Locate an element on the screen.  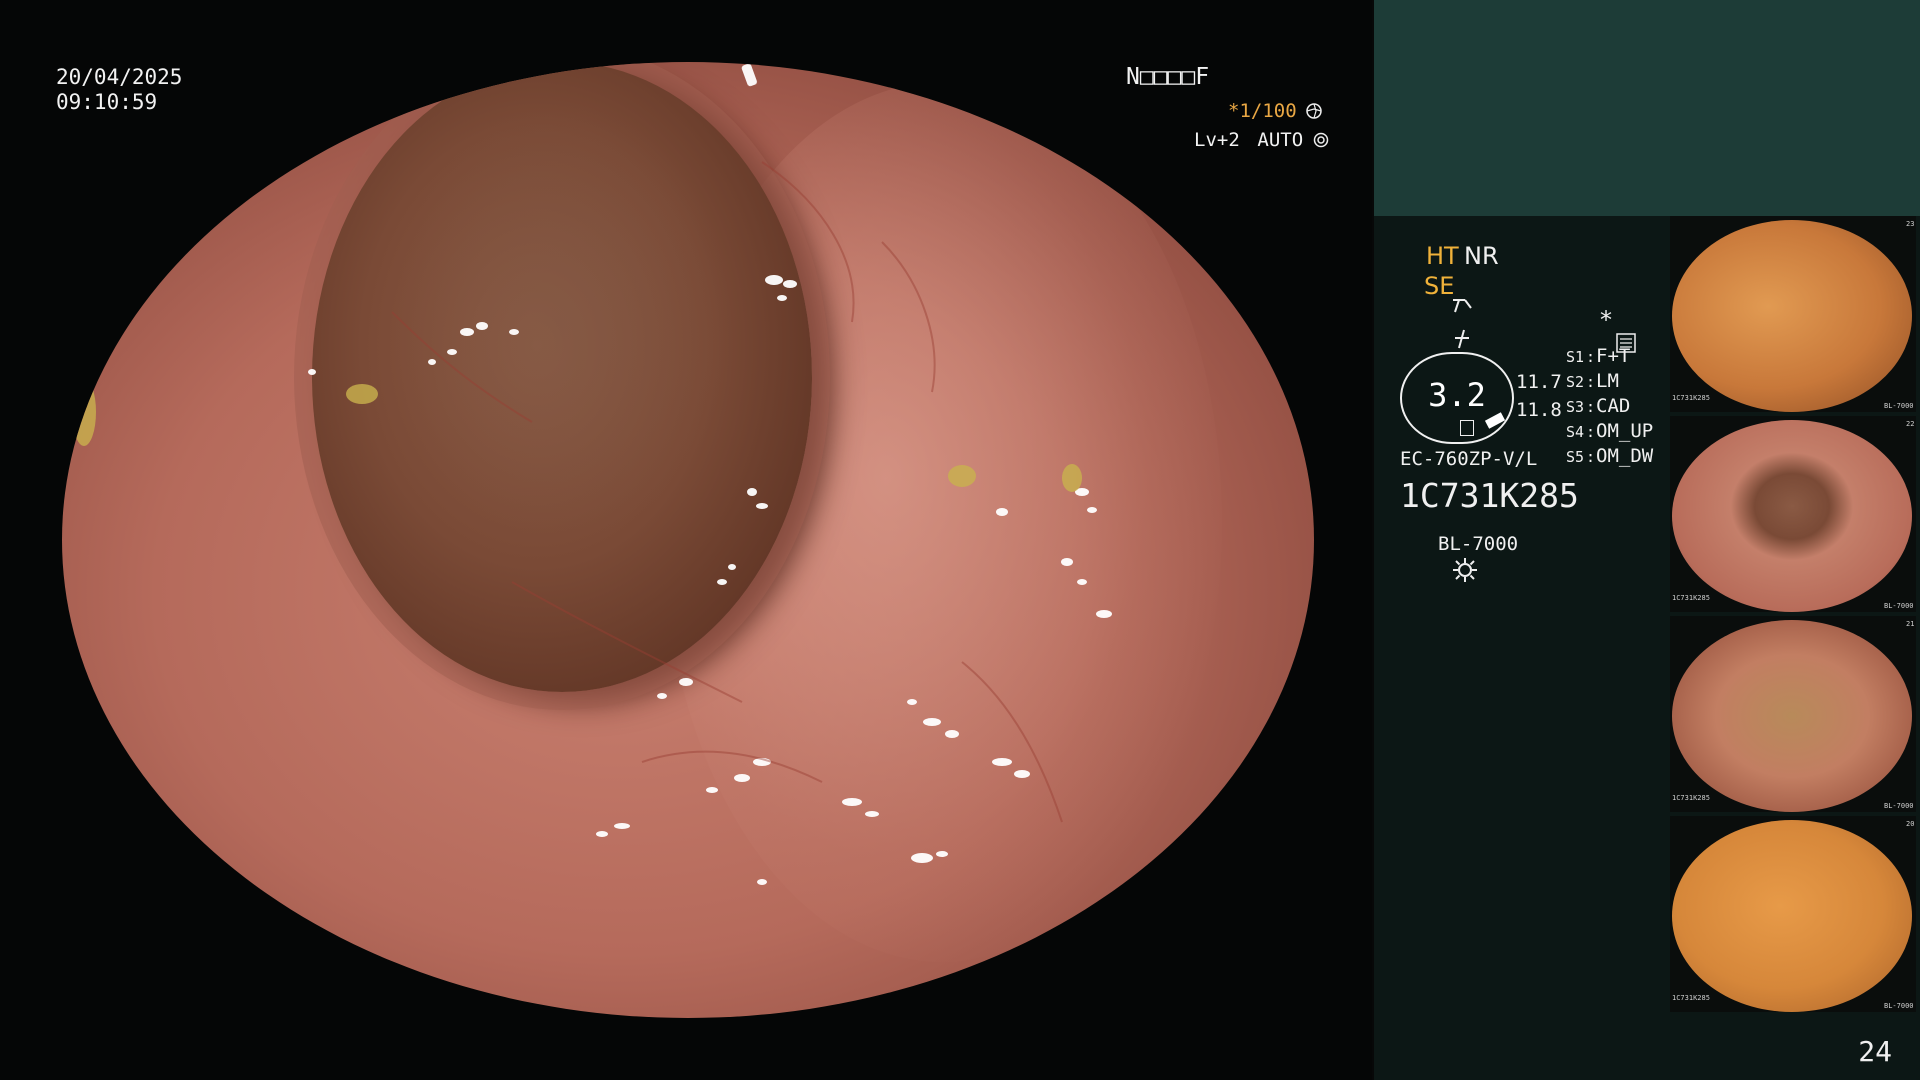
switch-key: S4 is located at coordinates (1575, 432).